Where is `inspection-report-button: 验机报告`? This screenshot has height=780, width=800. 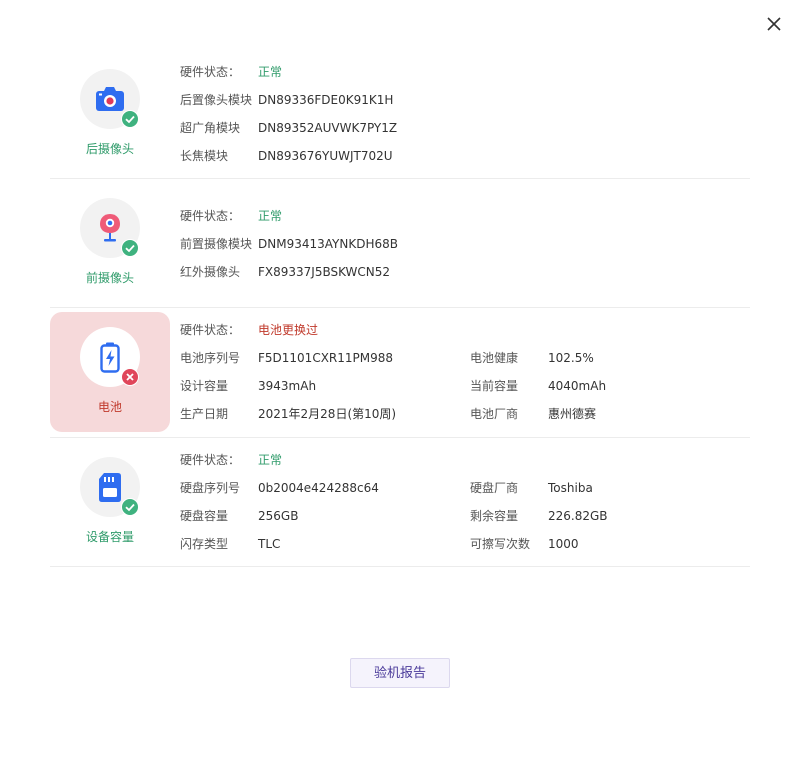 inspection-report-button: 验机报告 is located at coordinates (400, 673).